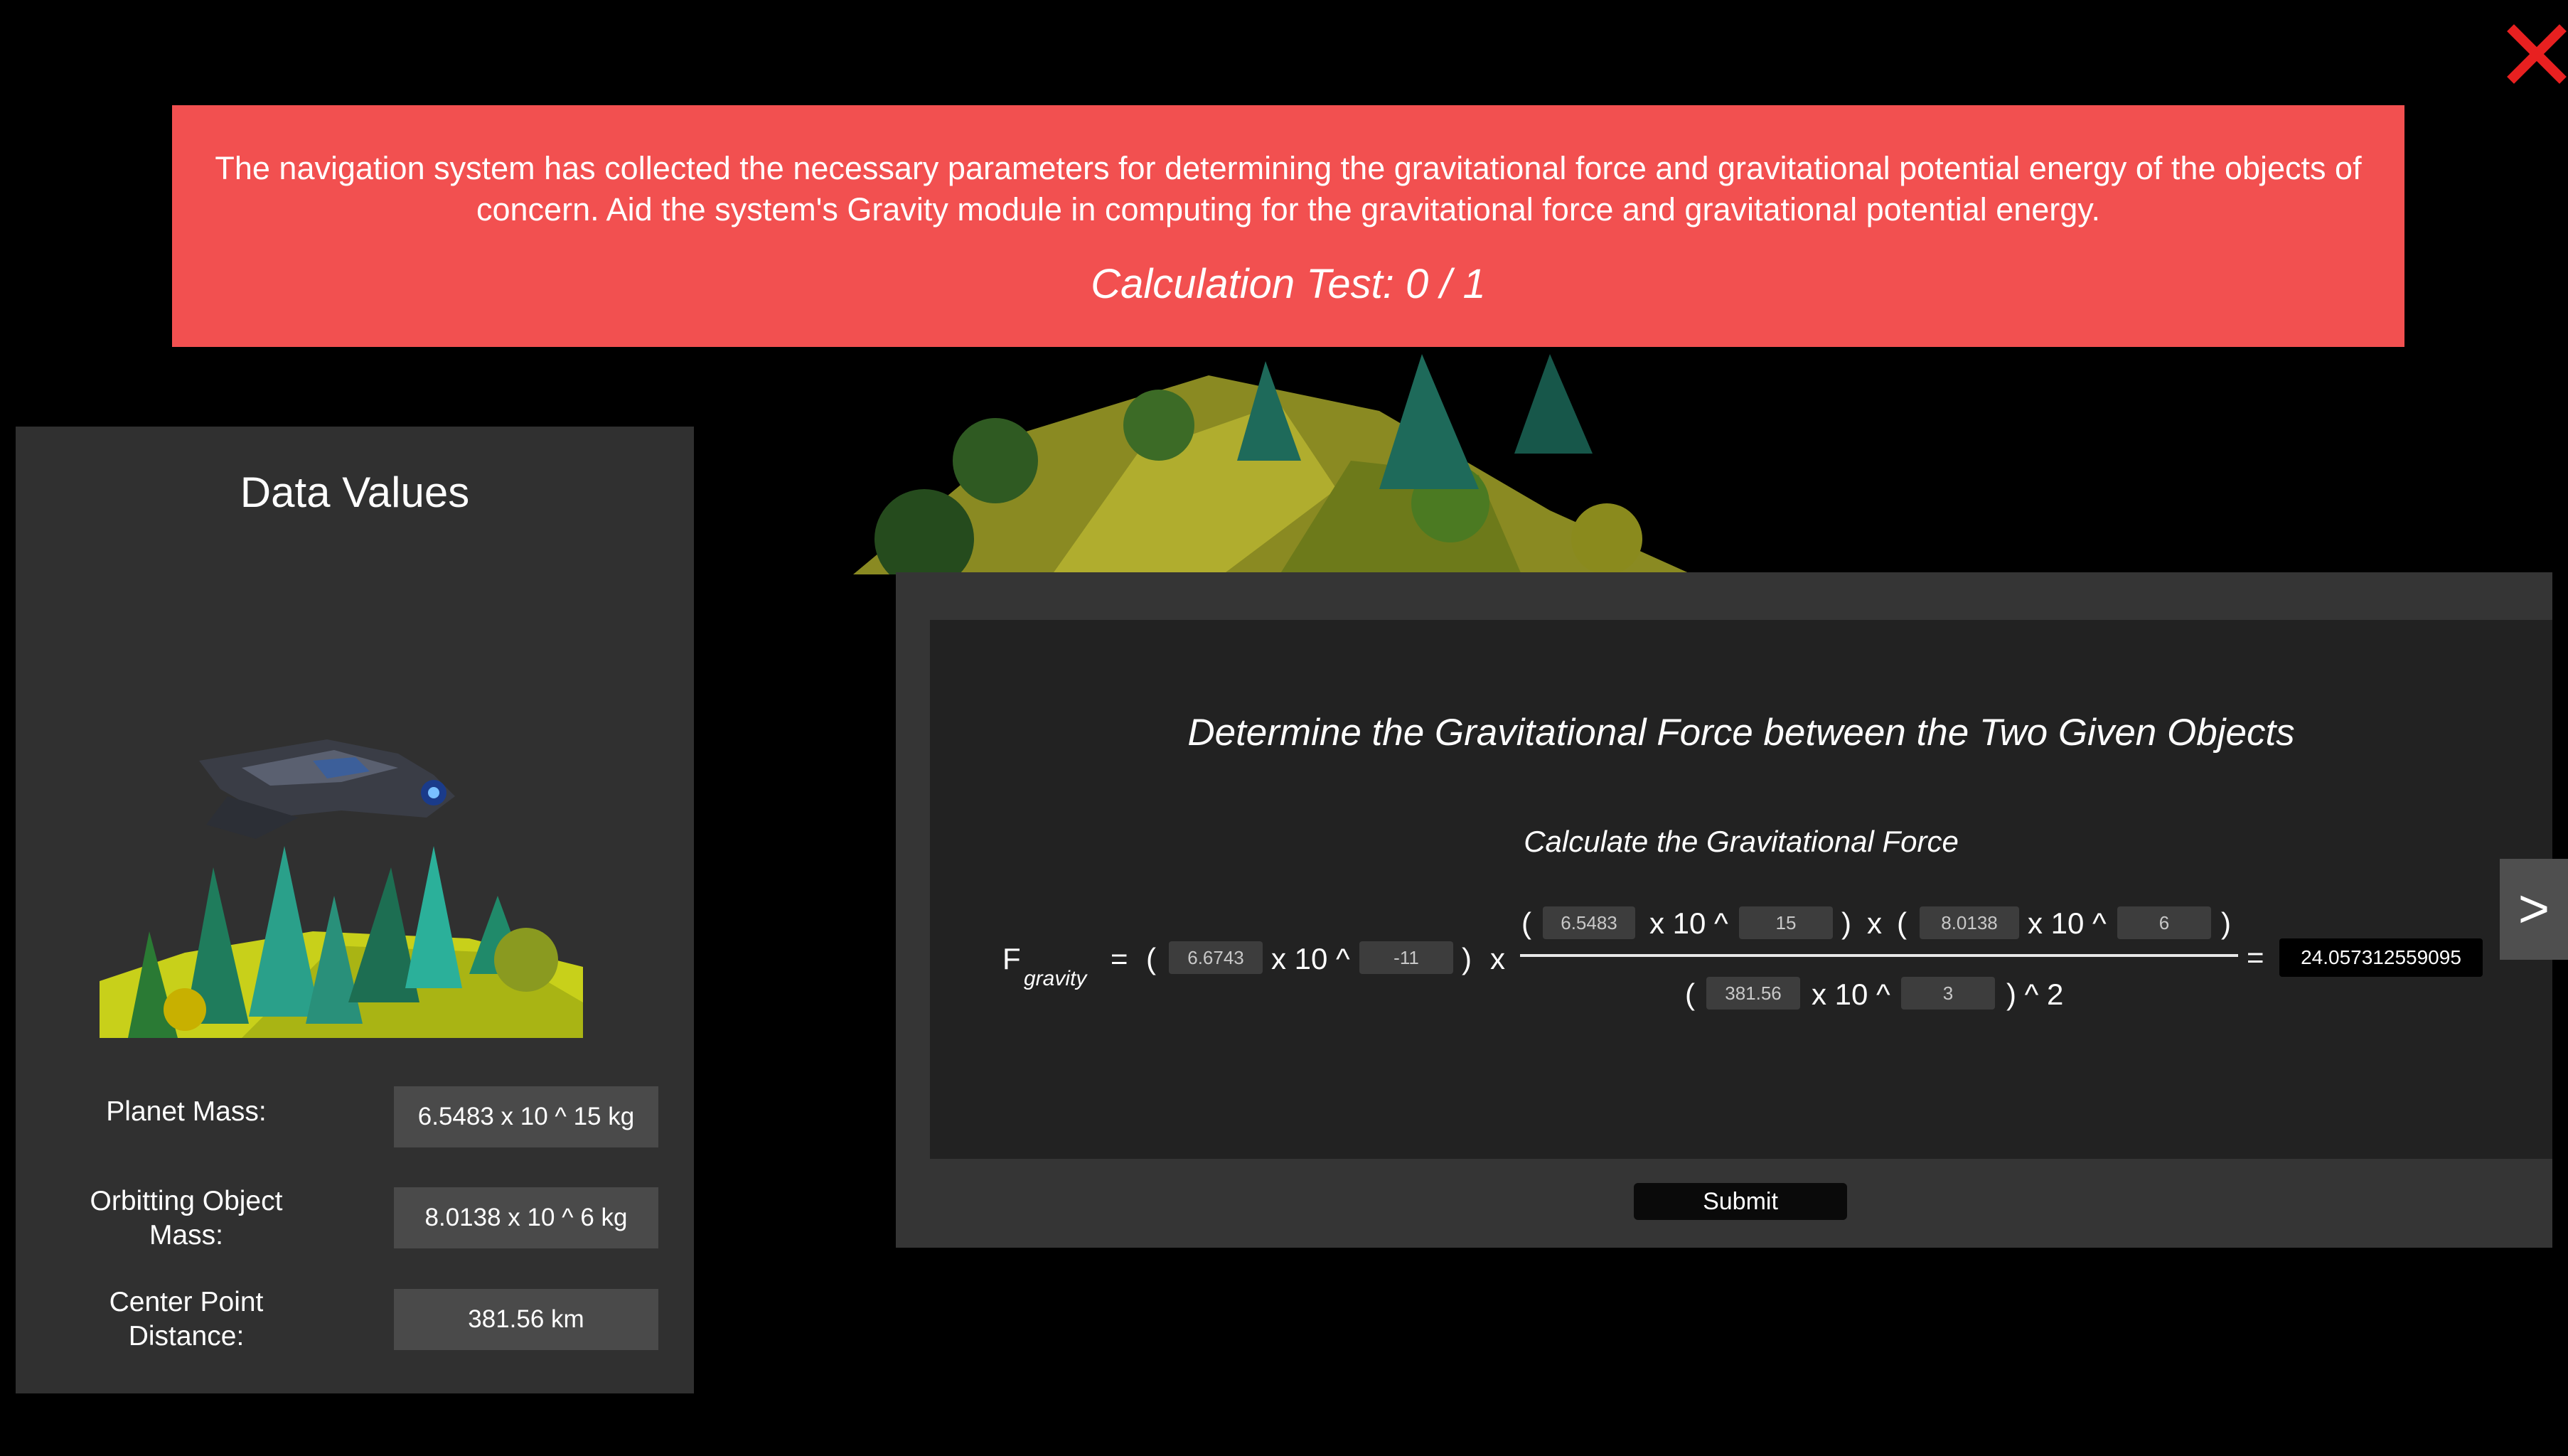 This screenshot has height=1456, width=2568. I want to click on open-paren-m1: (, so click(1526, 923).